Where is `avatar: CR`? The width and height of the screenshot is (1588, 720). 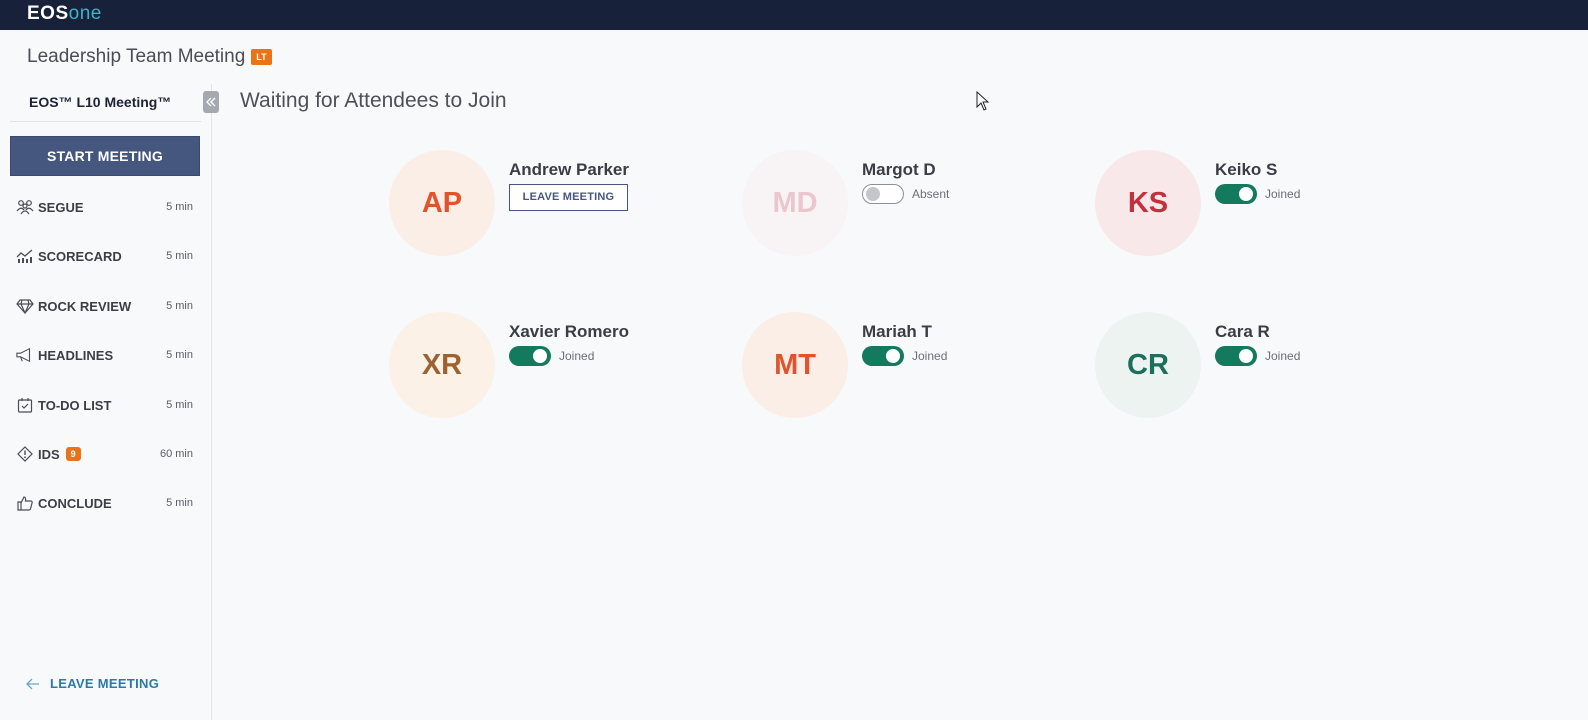 avatar: CR is located at coordinates (1148, 365).